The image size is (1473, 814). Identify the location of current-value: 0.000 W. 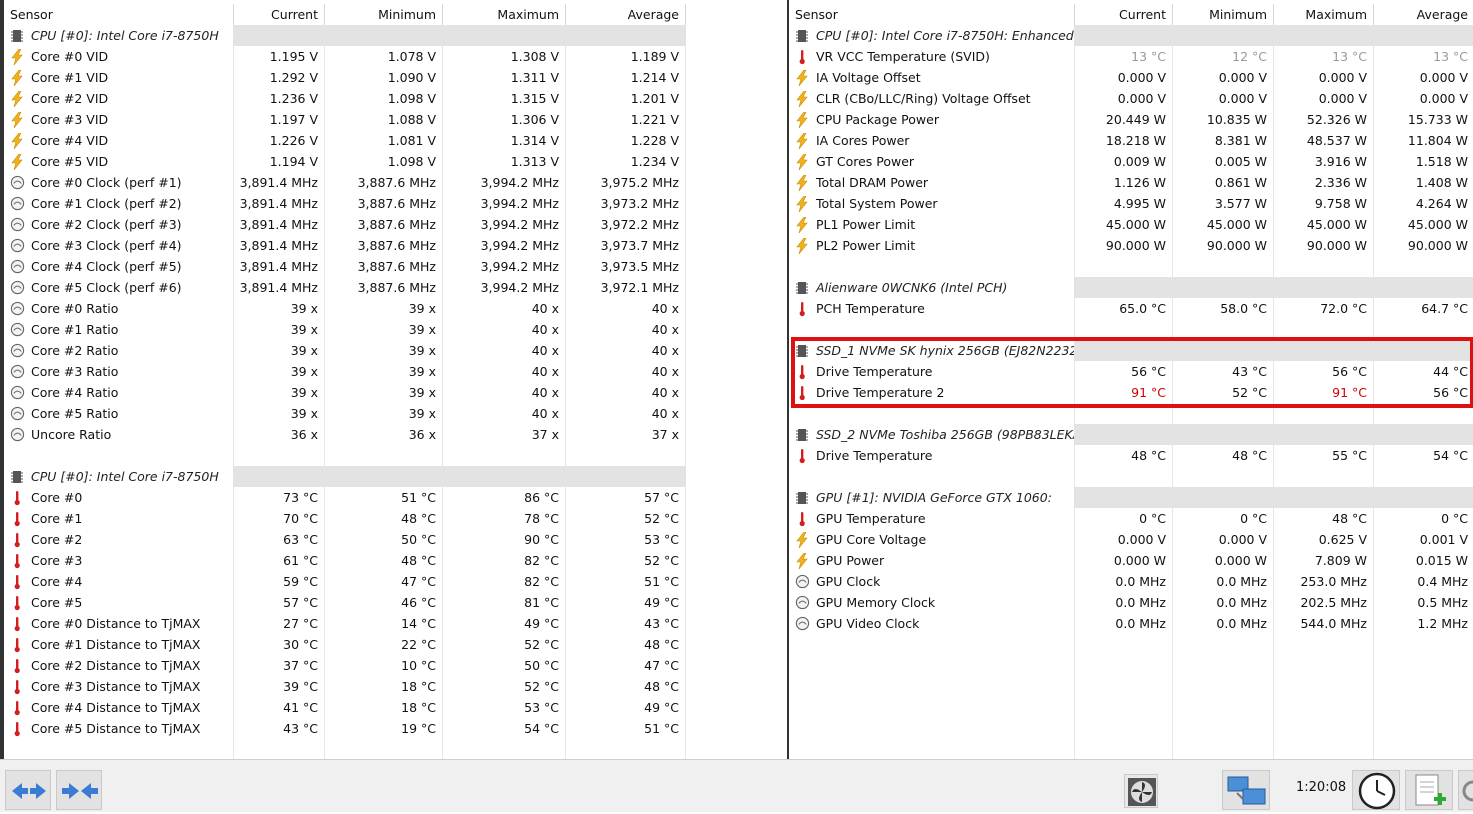
(1124, 560).